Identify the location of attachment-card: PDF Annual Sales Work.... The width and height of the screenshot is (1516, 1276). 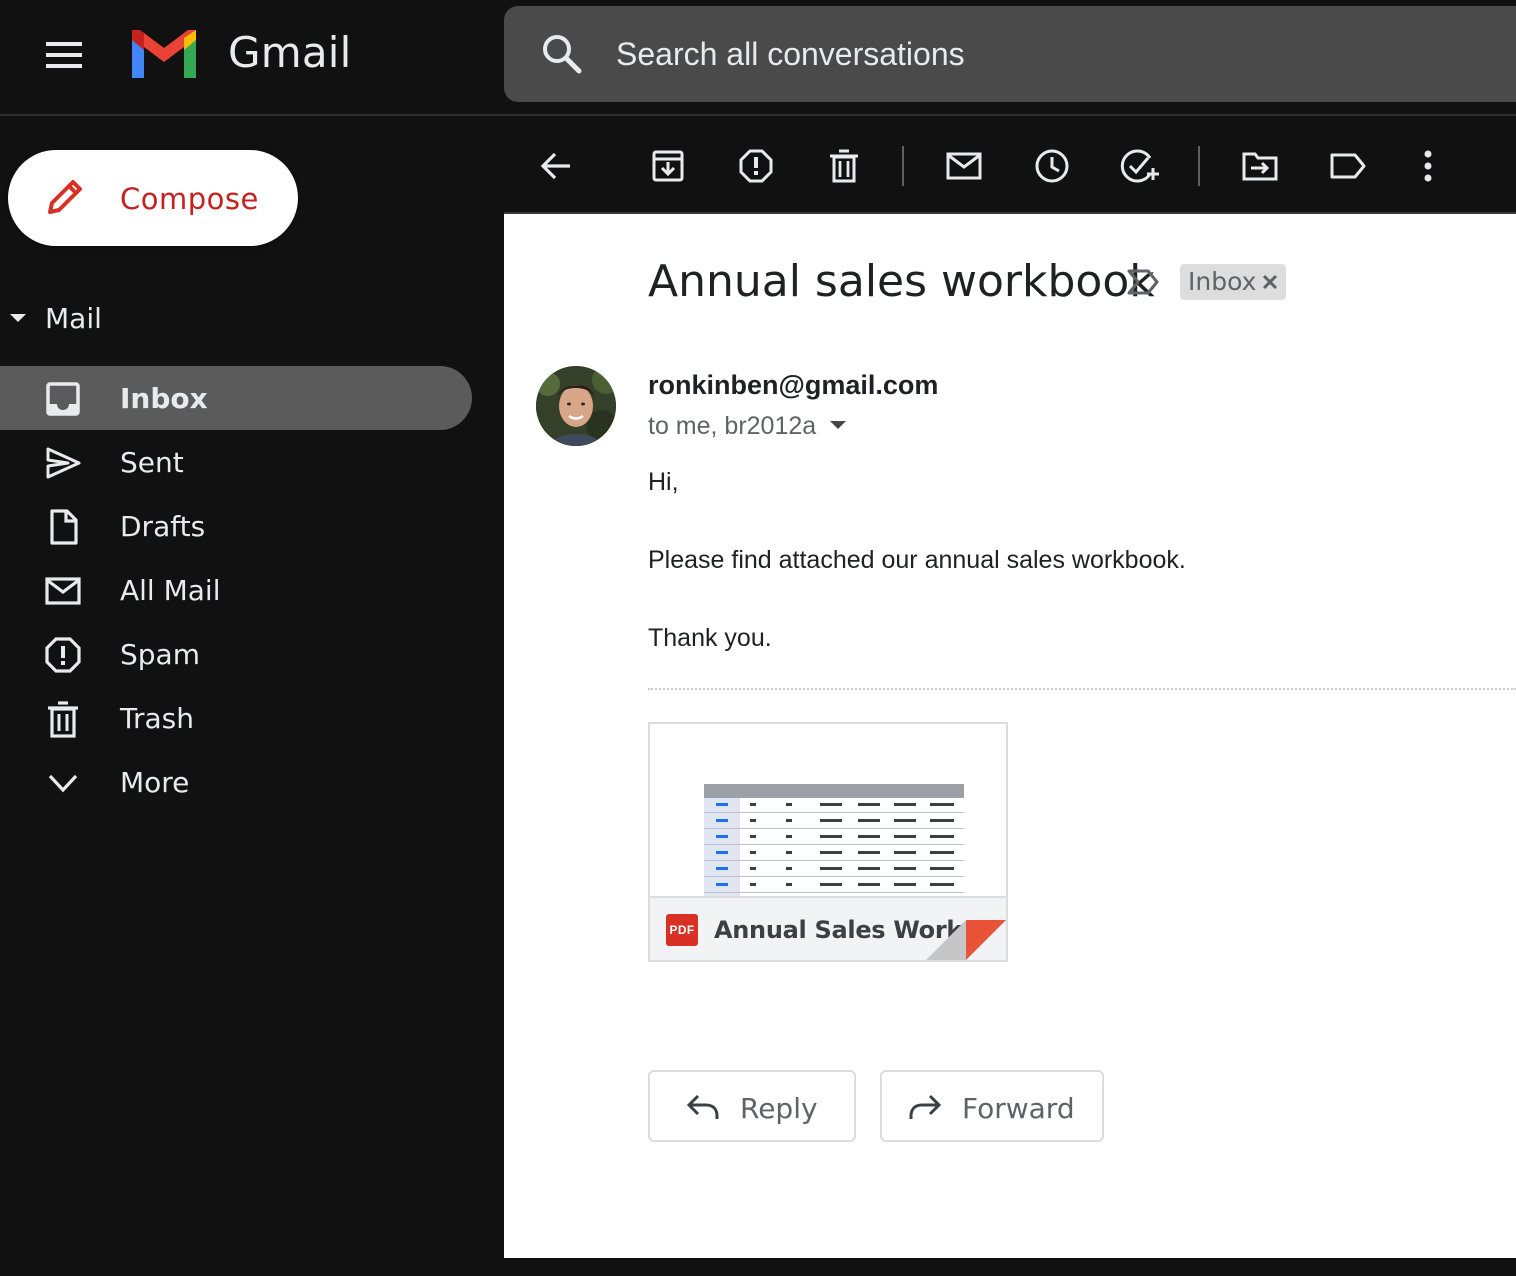
(828, 842).